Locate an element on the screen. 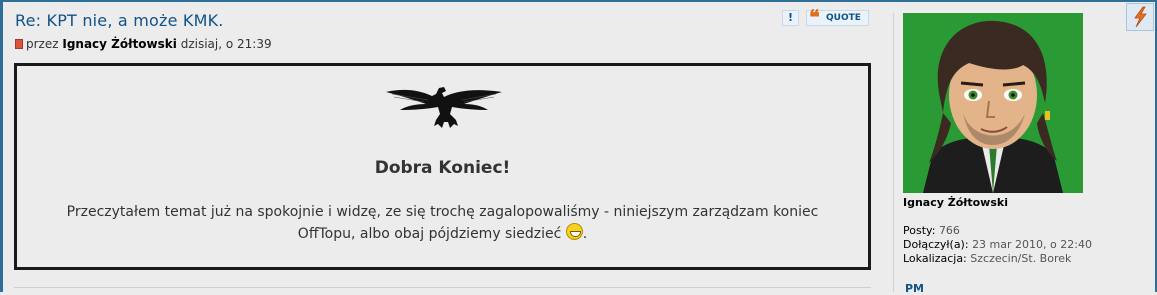 This screenshot has width=1157, height=295. profile-divider is located at coordinates (893, 152).